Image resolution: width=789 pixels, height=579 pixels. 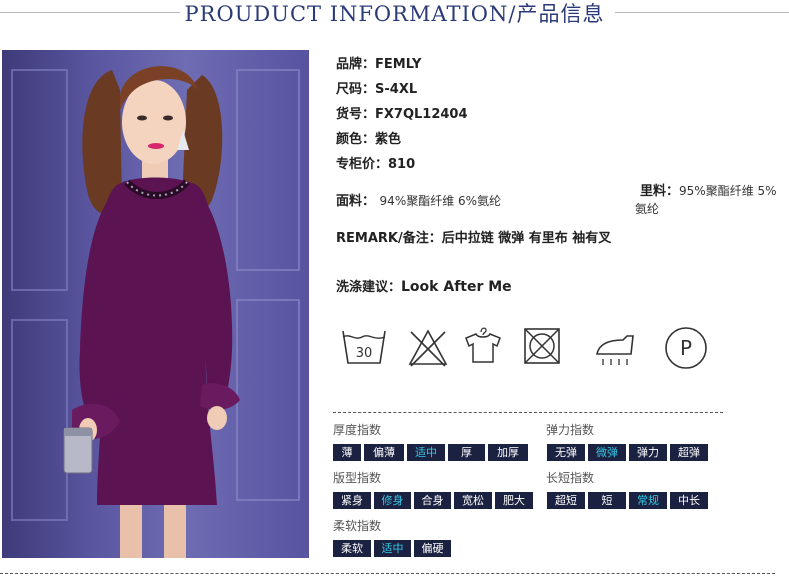 I want to click on size-label: 尺码：, so click(x=356, y=89).